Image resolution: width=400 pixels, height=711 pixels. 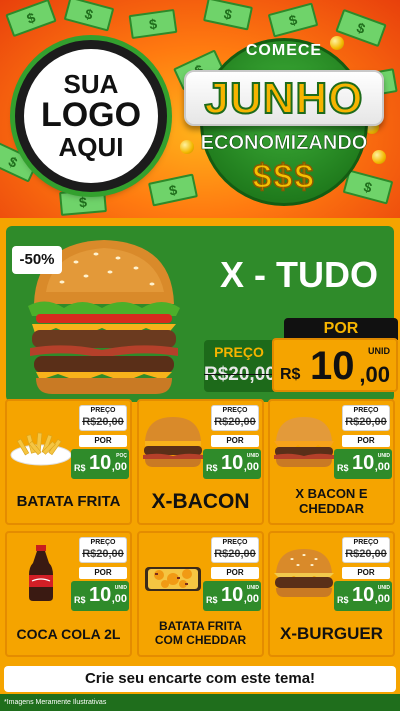 What do you see at coordinates (68, 633) in the screenshot?
I see `product-name: COCA COLA 2L` at bounding box center [68, 633].